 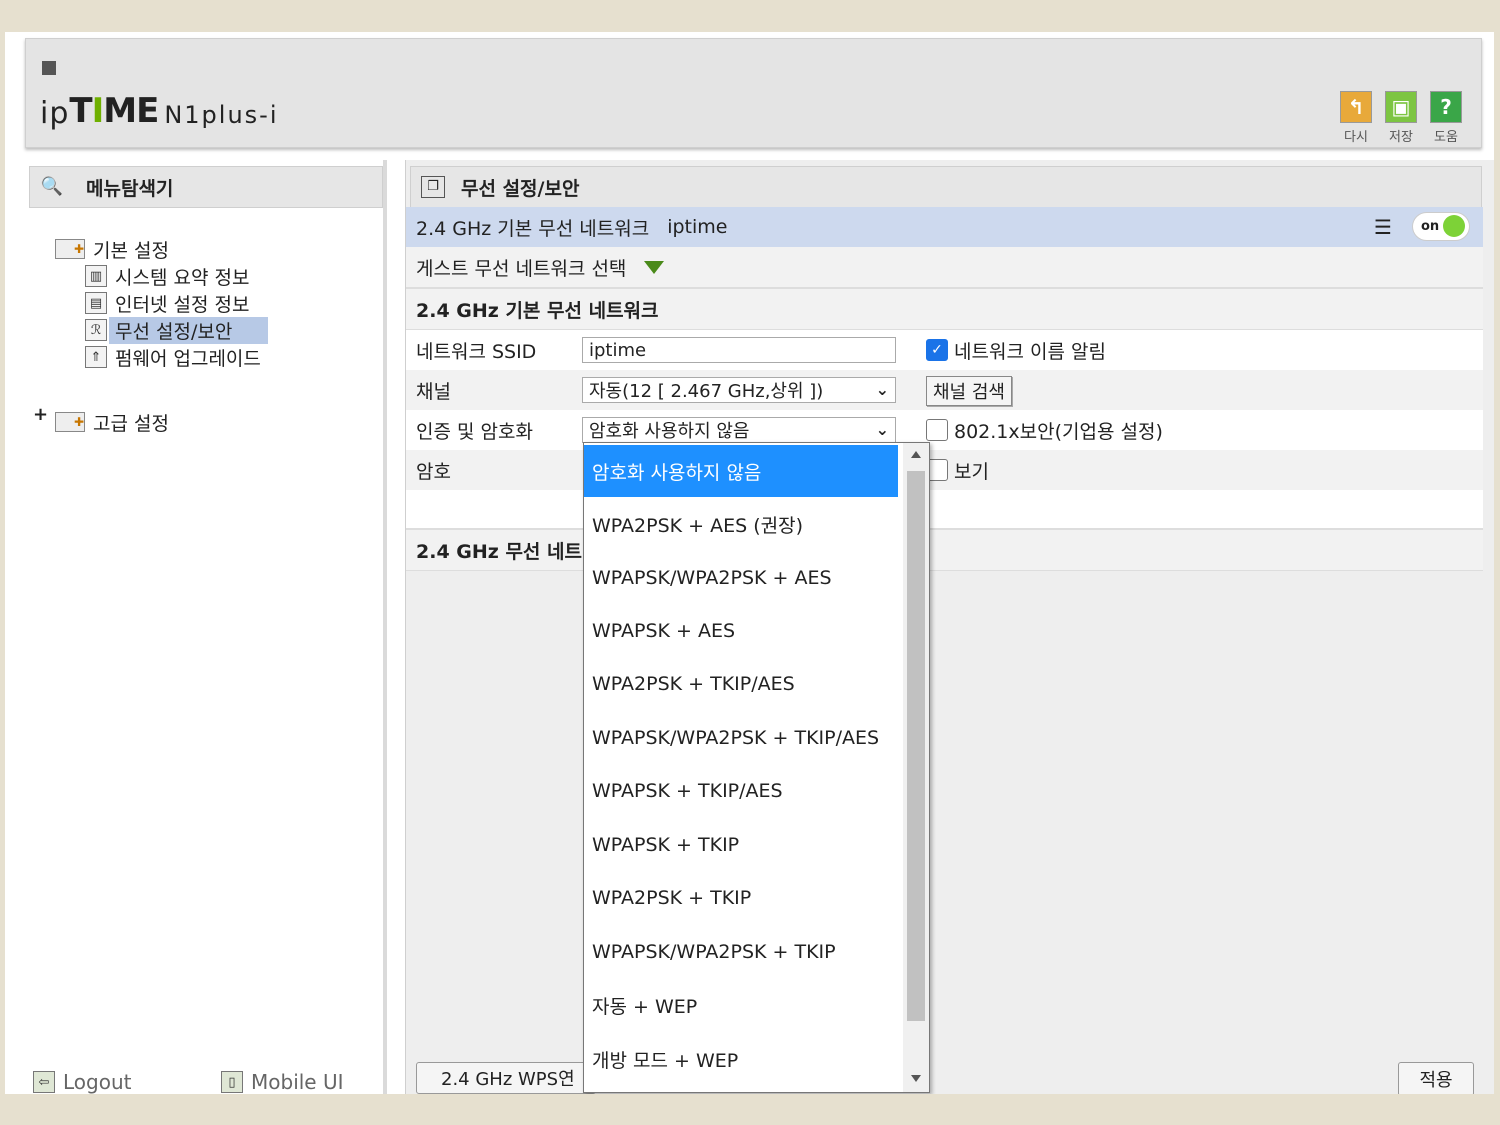 I want to click on apply-button: 적용, so click(x=1436, y=1078).